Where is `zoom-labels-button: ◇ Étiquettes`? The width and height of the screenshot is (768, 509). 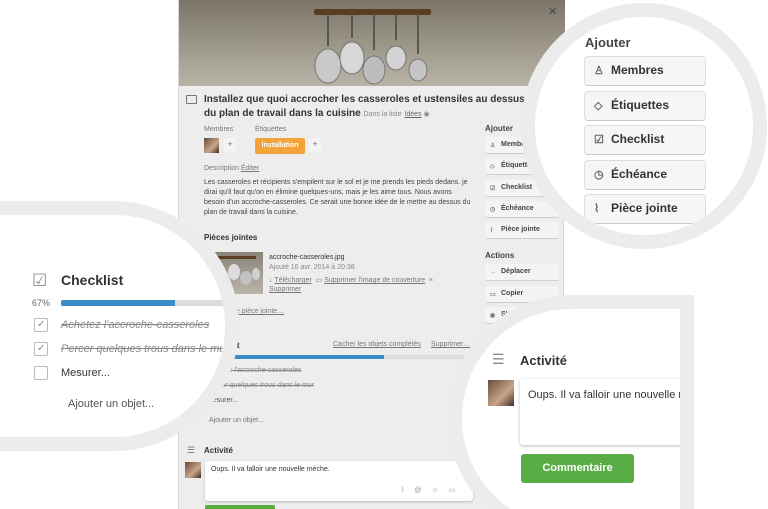
zoom-labels-button: ◇ Étiquettes is located at coordinates (645, 106).